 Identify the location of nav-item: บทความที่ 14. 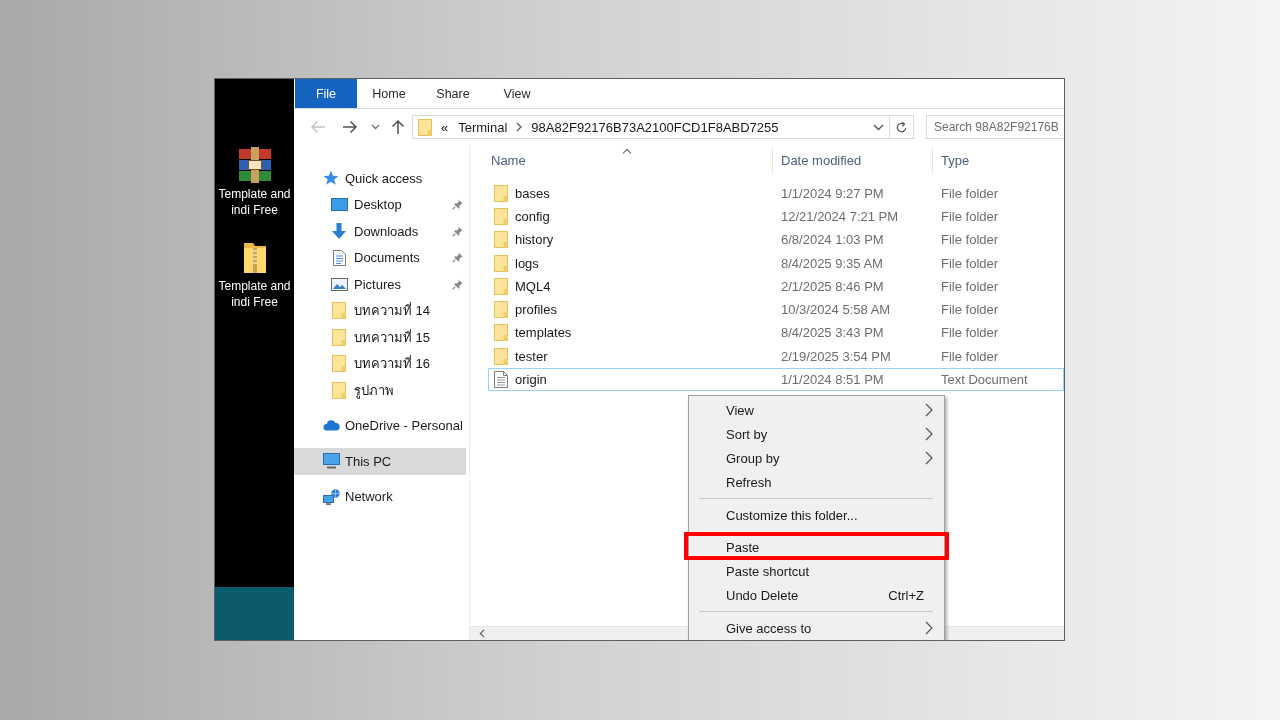
(380, 310).